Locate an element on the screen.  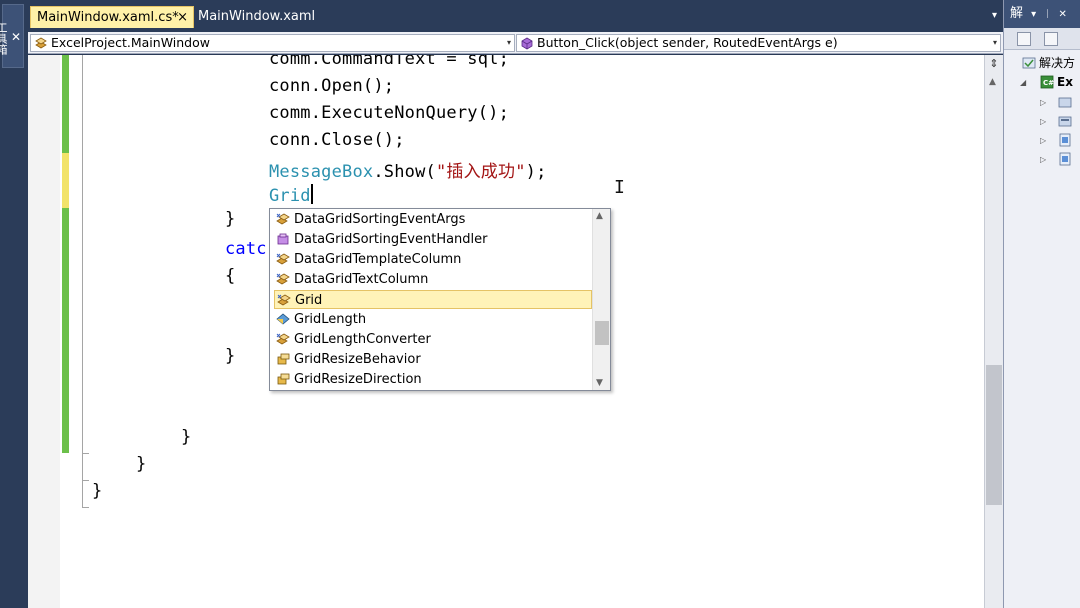
completion-item: DataGridTextColumn is located at coordinates (433, 279).